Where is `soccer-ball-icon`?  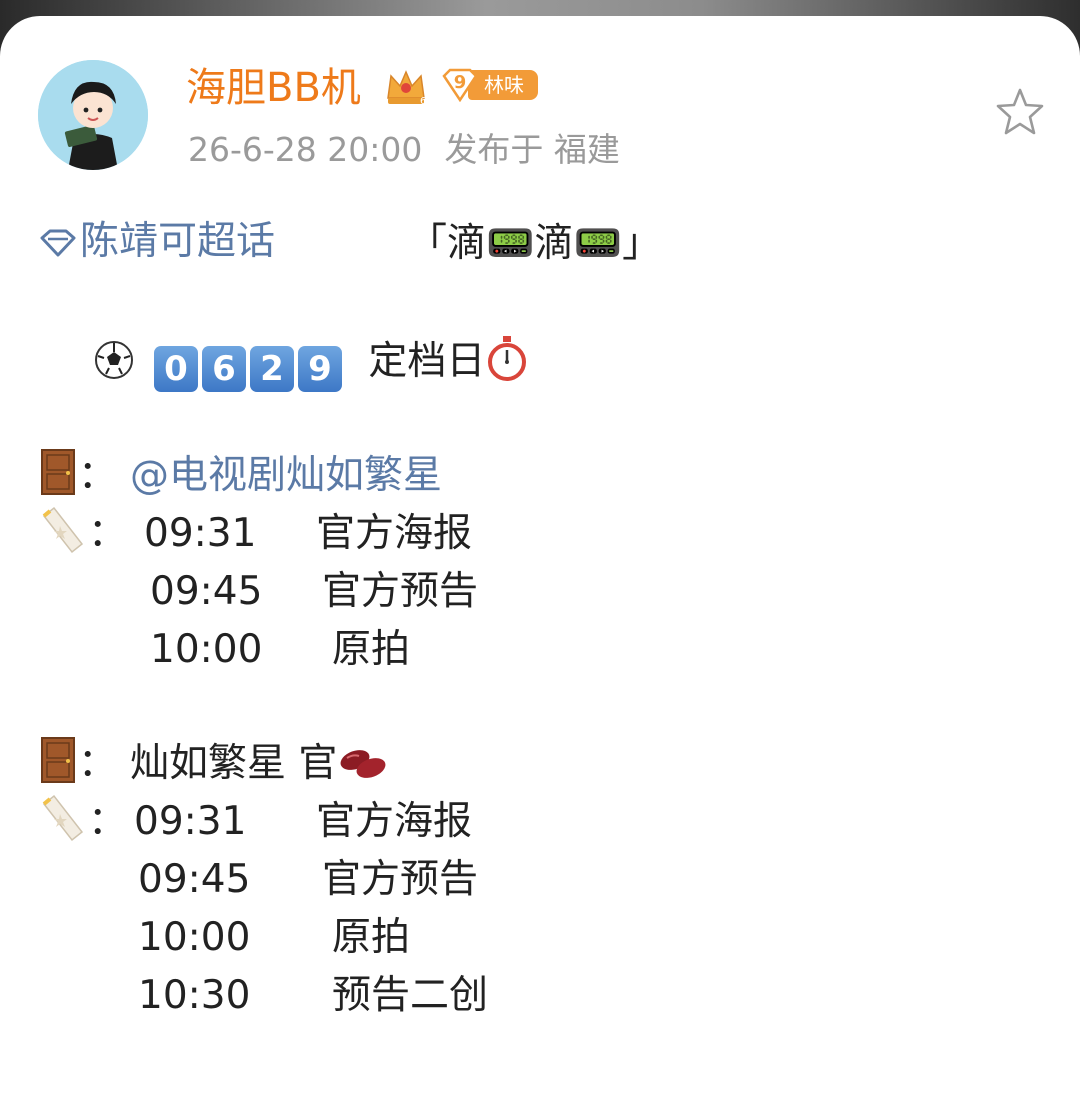
soccer-ball-icon is located at coordinates (114, 360).